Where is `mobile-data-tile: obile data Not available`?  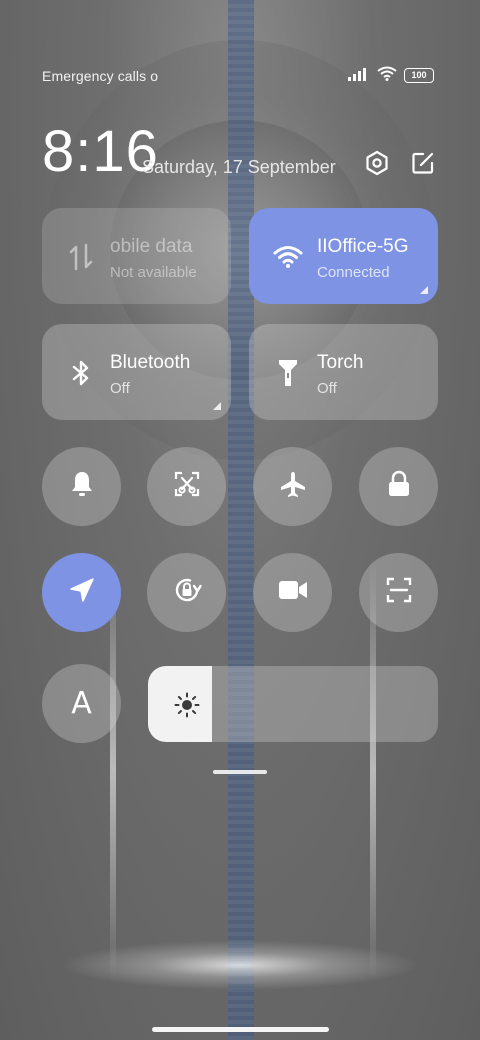 mobile-data-tile: obile data Not available is located at coordinates (136, 256).